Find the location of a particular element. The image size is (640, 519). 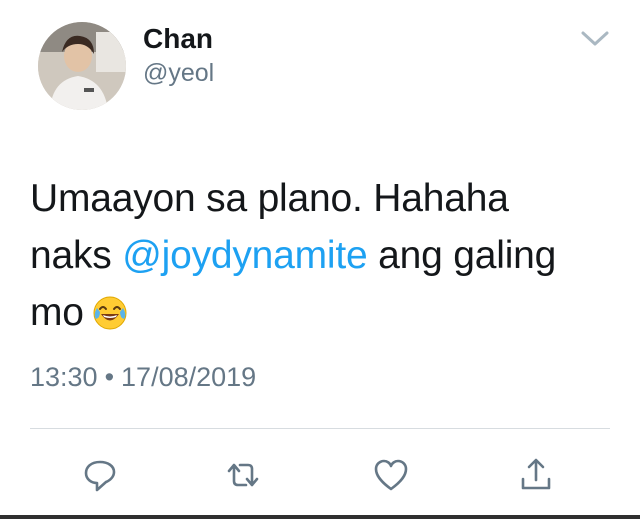

tweet-text-segment: naks is located at coordinates (76, 255).